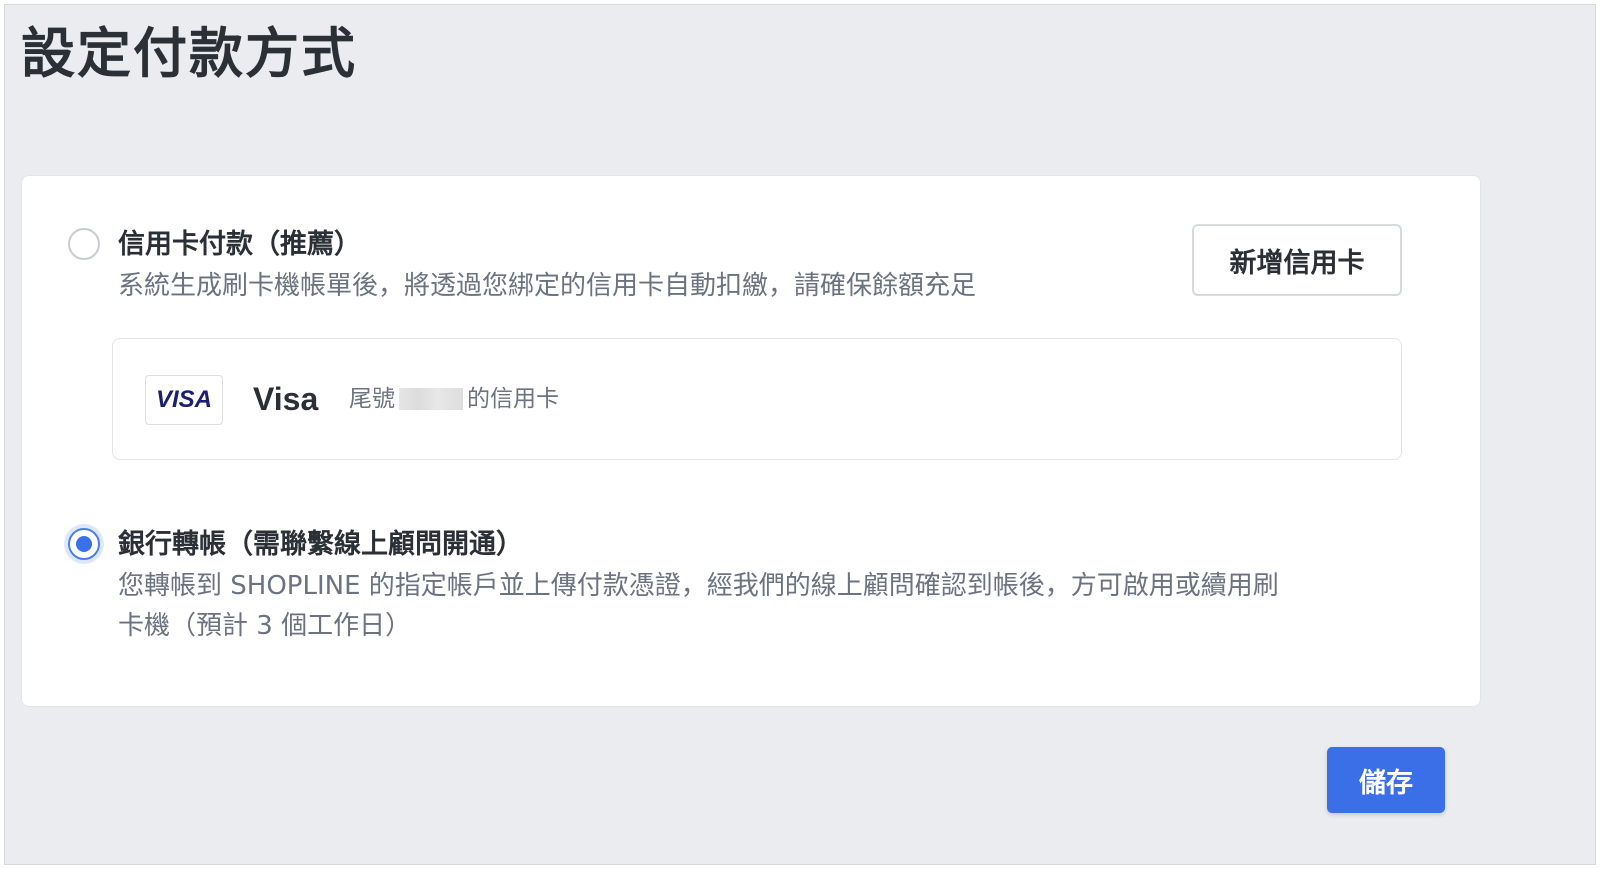  I want to click on card-number-description: 尾號 的信用卡, so click(454, 399).